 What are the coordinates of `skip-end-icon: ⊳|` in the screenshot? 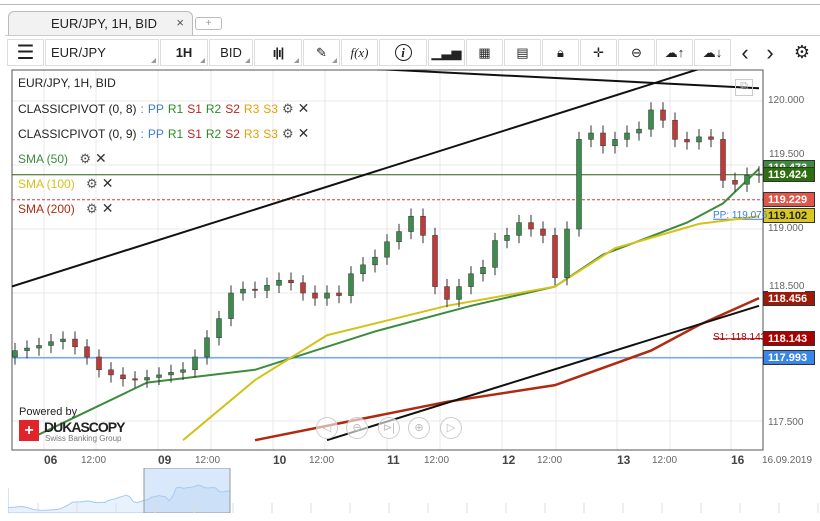 It's located at (389, 428).